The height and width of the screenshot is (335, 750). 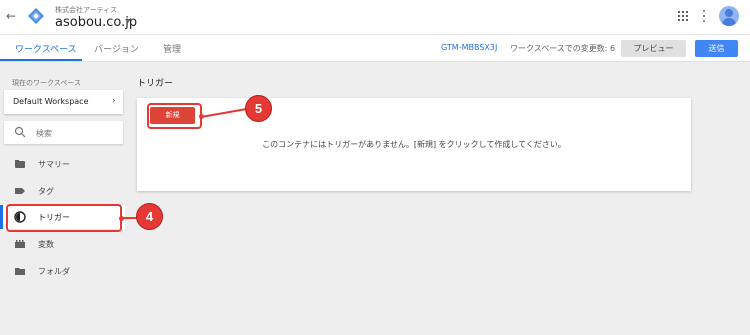 What do you see at coordinates (129, 218) in the screenshot?
I see `annotation-connector-line` at bounding box center [129, 218].